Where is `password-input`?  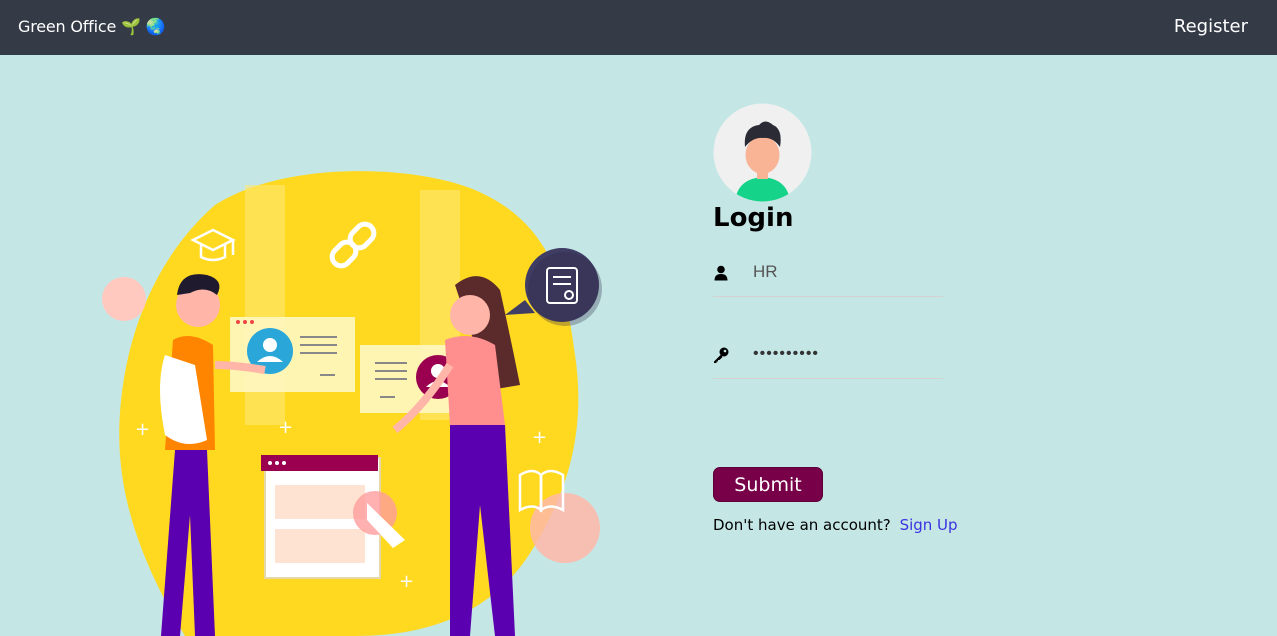 password-input is located at coordinates (845, 354).